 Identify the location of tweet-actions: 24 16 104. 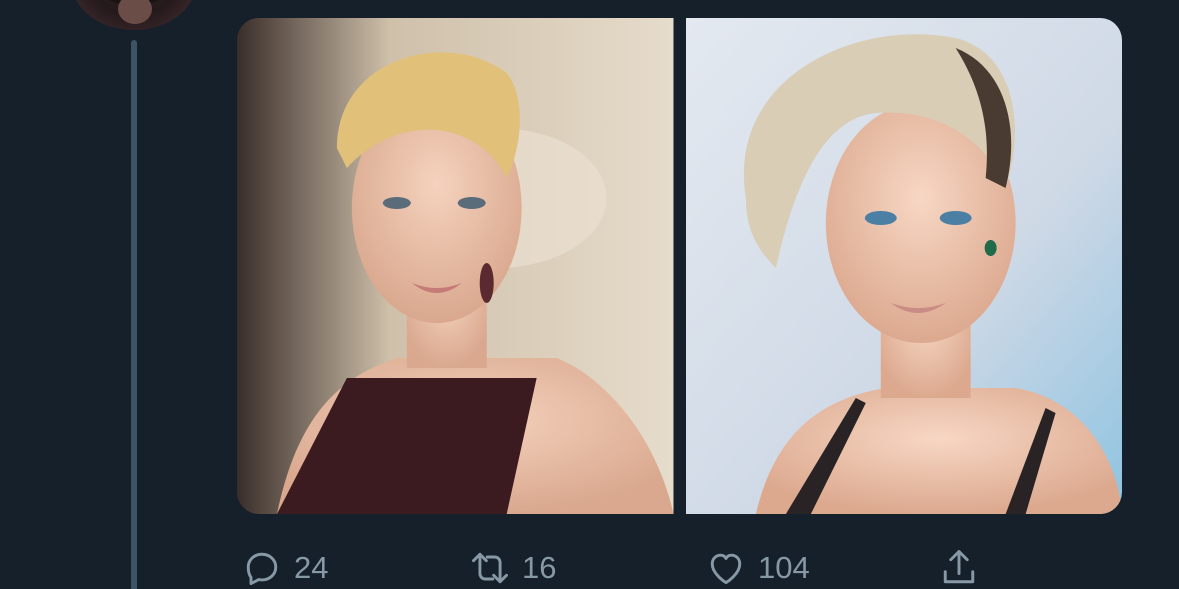
(589, 567).